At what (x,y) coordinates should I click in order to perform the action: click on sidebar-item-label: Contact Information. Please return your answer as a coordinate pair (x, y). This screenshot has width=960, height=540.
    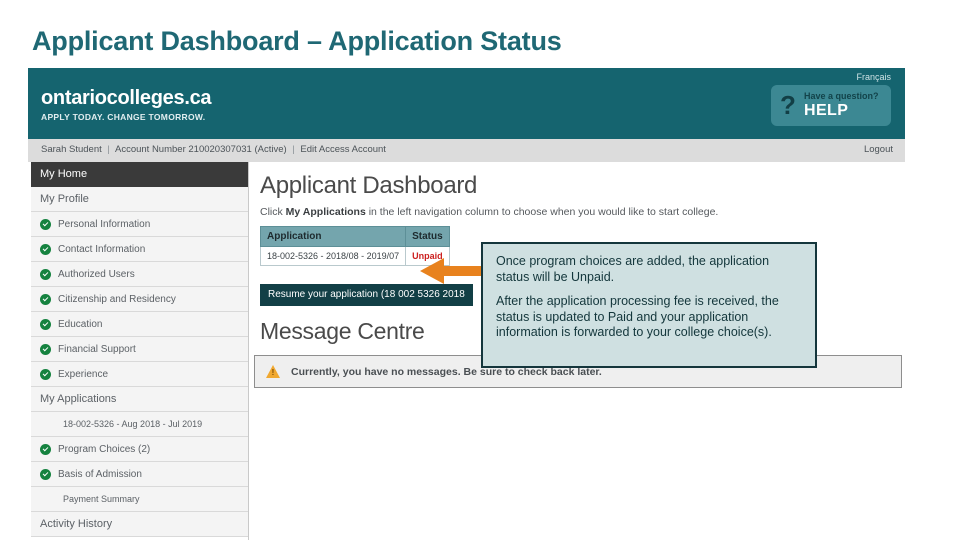
    Looking at the image, I should click on (102, 249).